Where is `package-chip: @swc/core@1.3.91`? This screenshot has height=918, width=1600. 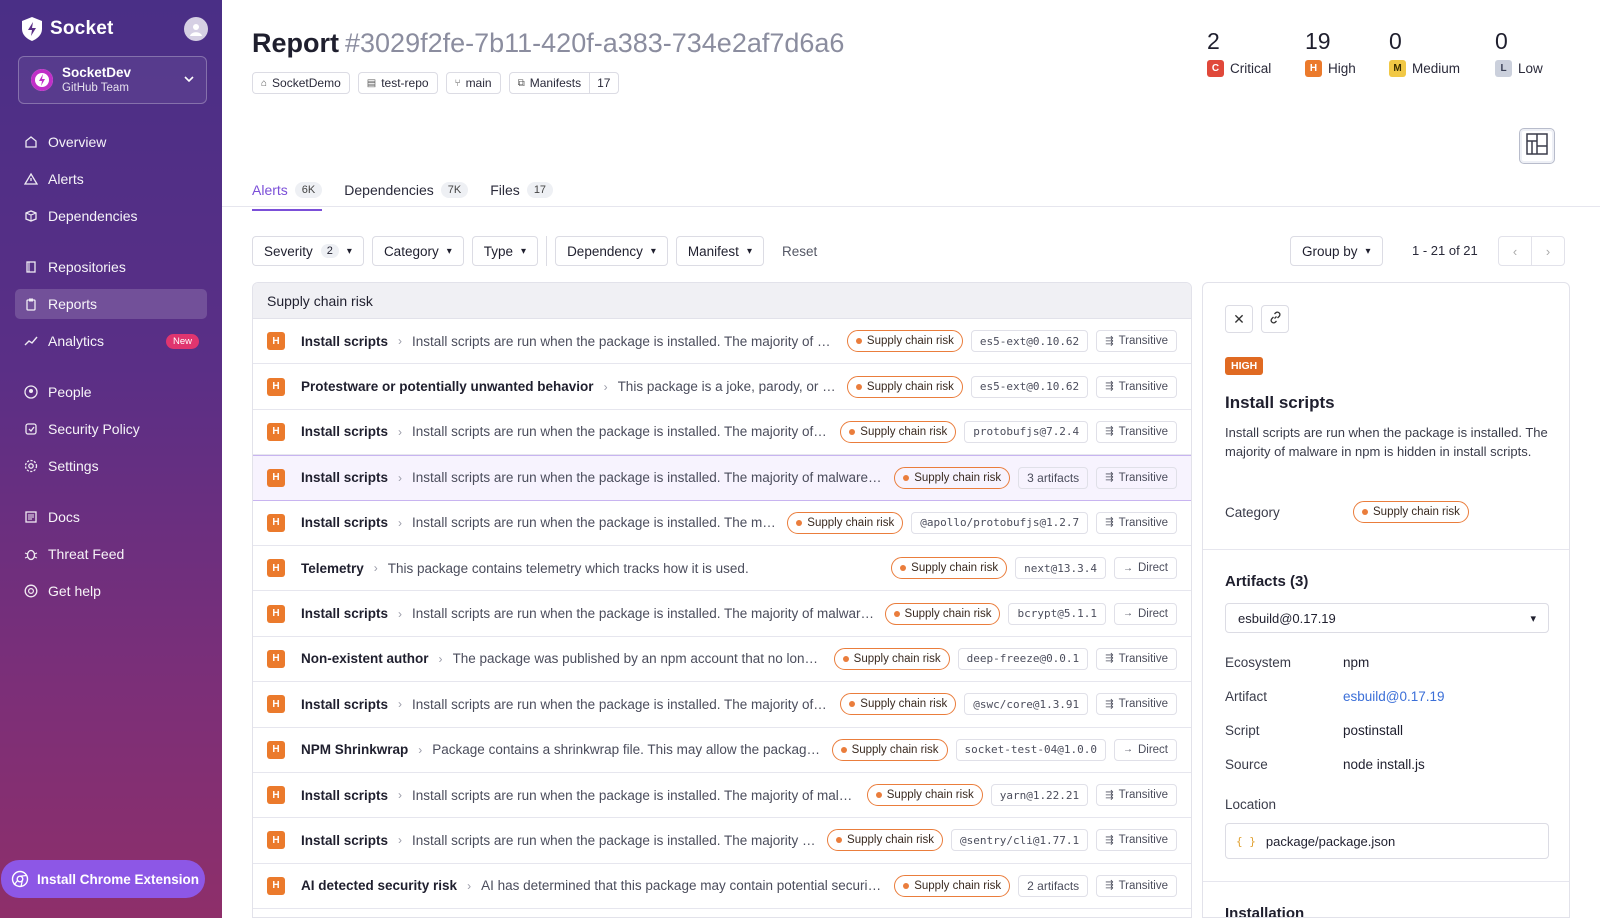 package-chip: @swc/core@1.3.91 is located at coordinates (1026, 704).